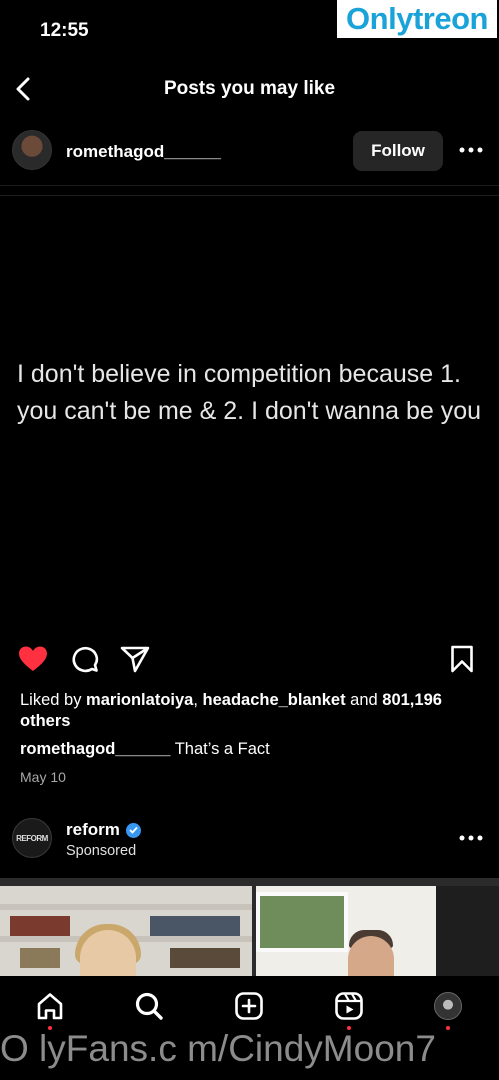 The image size is (499, 1080). Describe the element at coordinates (377, 931) in the screenshot. I see `ad-video-right-panel` at that location.